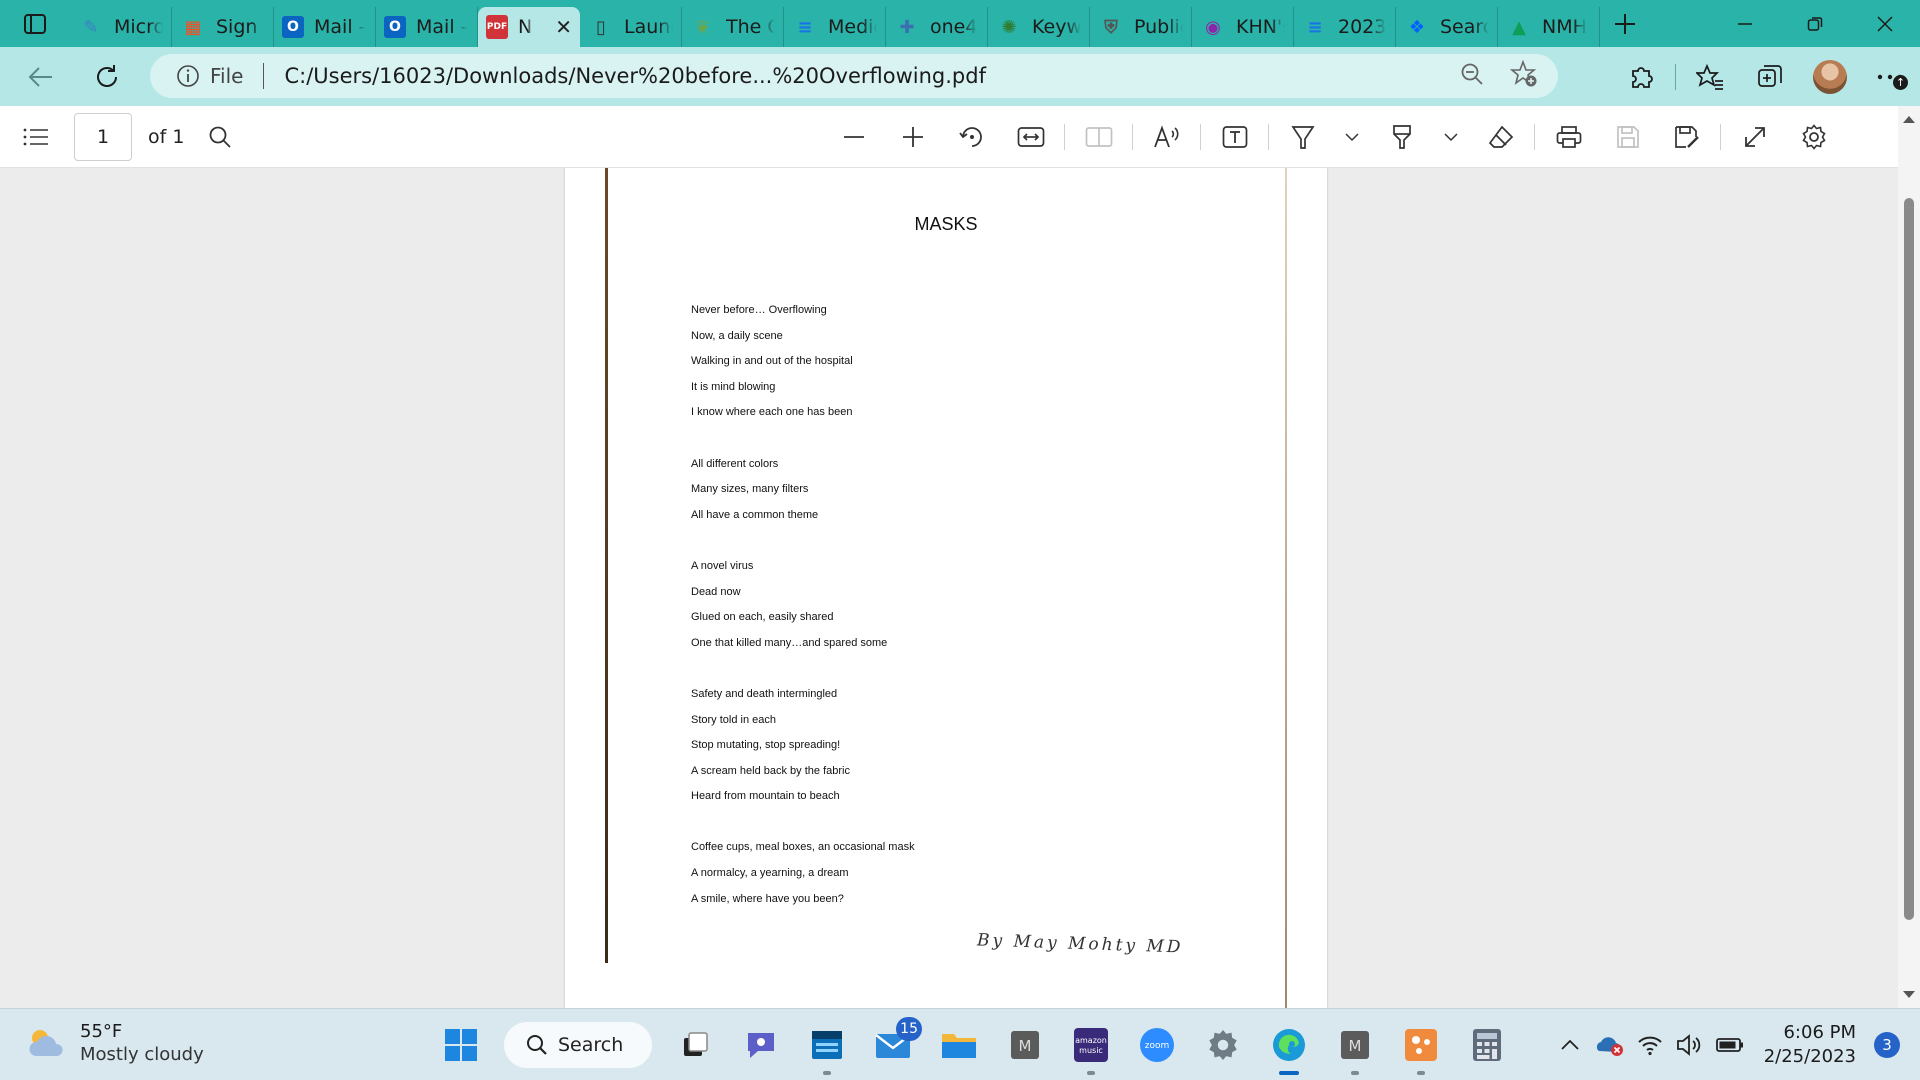 The height and width of the screenshot is (1080, 1920). I want to click on browser-tab: ▦ Sign i, so click(223, 27).